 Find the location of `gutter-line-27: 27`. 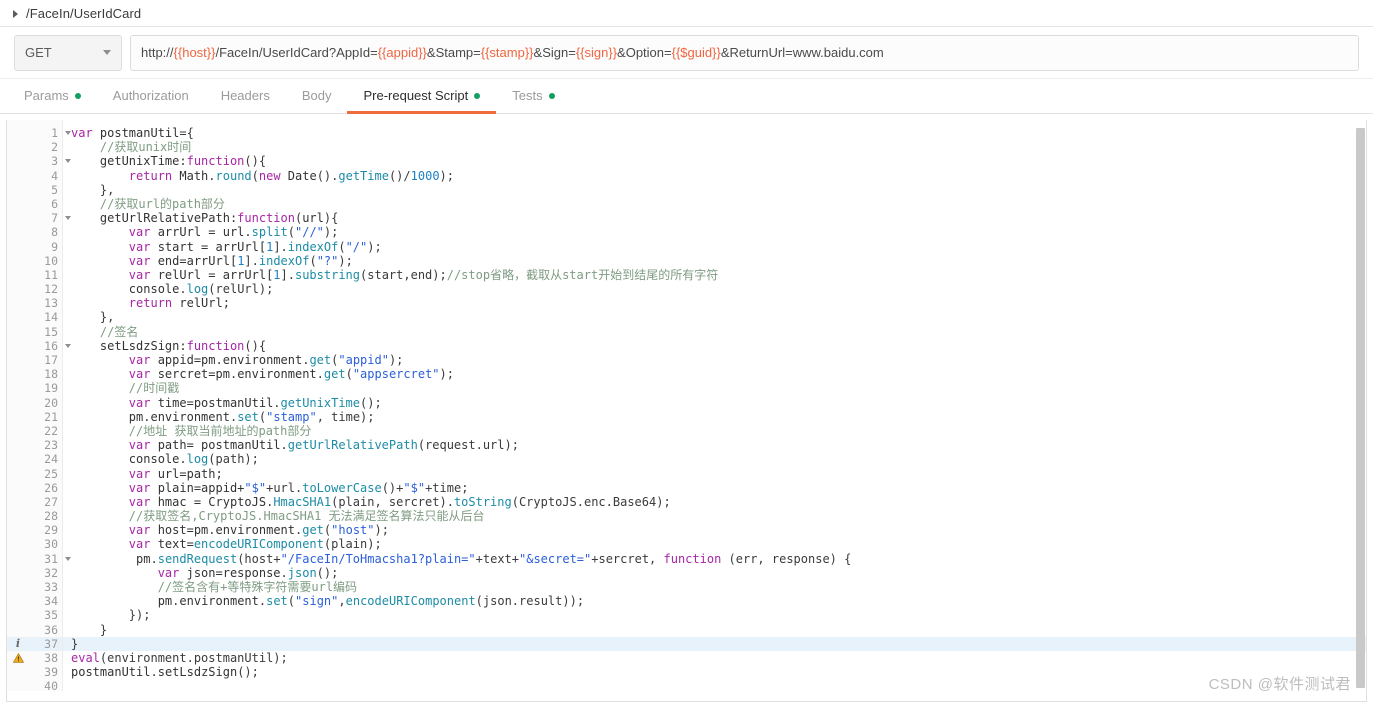

gutter-line-27: 27 is located at coordinates (34, 502).